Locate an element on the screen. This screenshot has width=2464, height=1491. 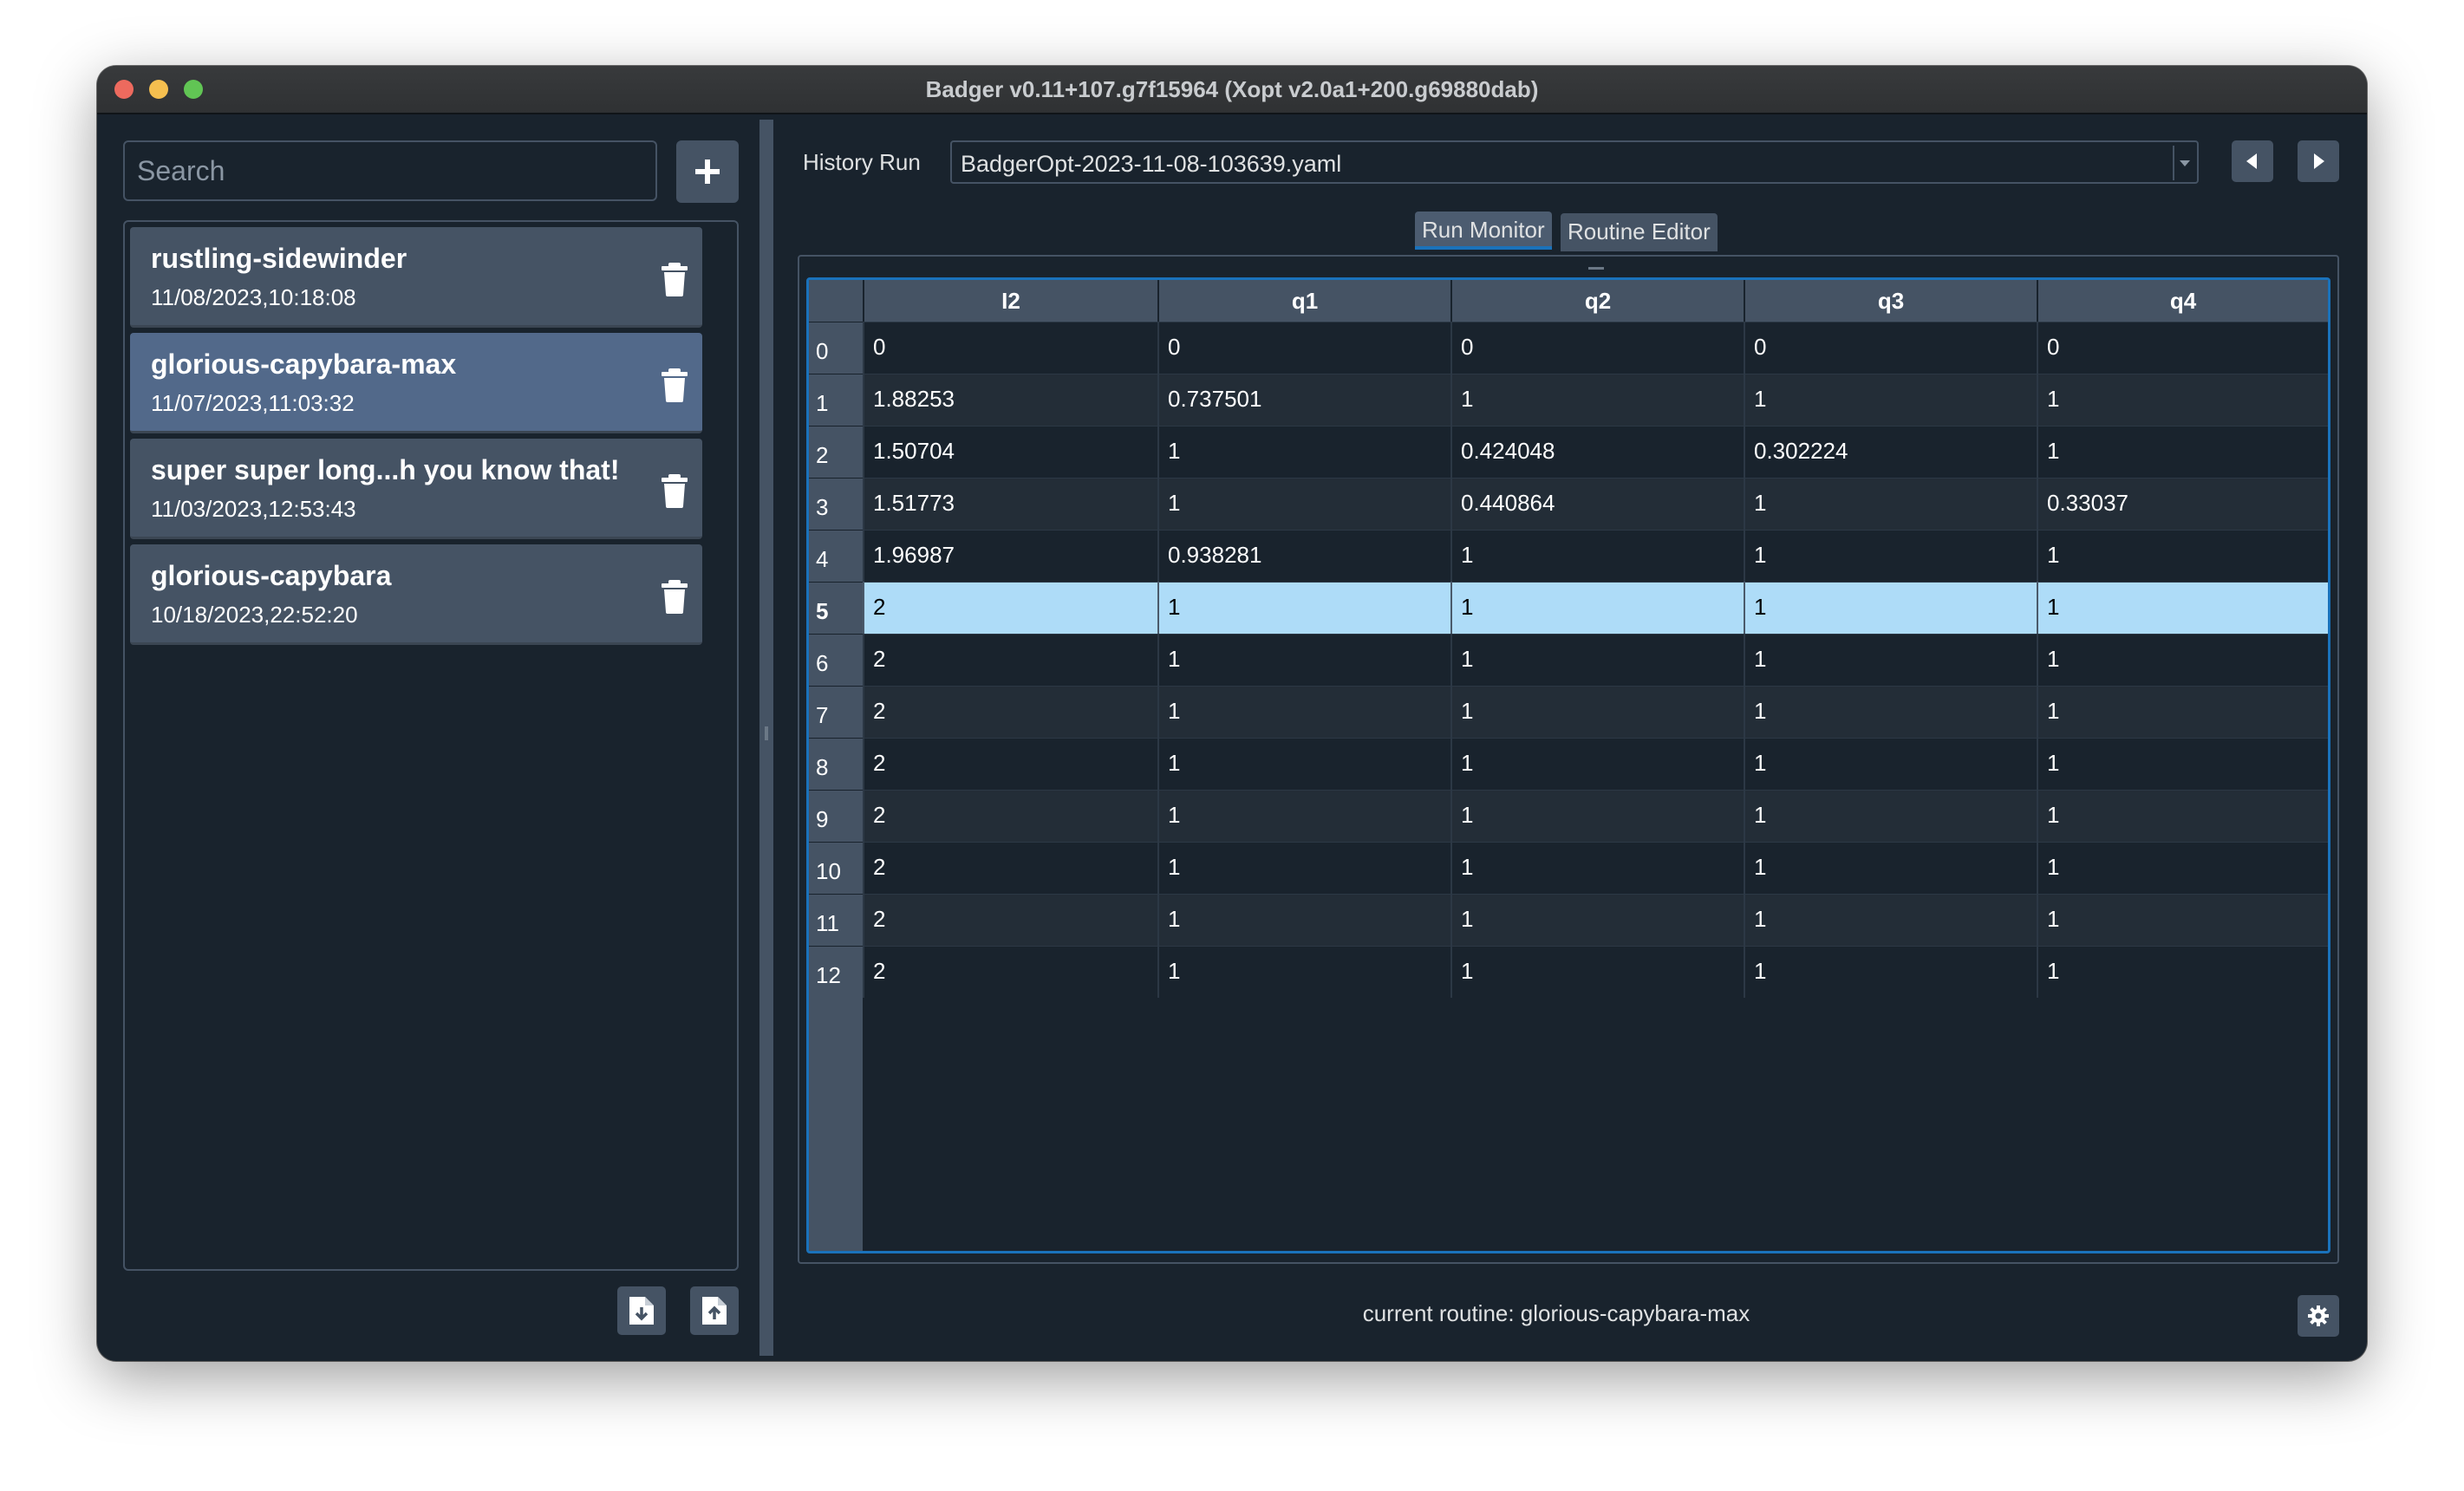
table-row: 821111 is located at coordinates (1568, 764).